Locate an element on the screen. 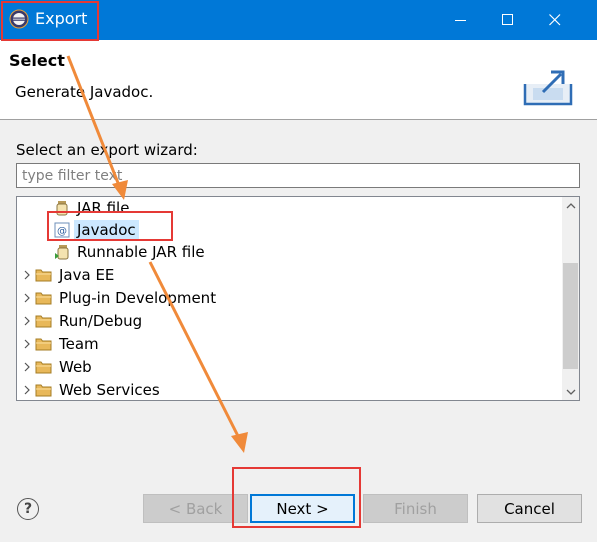 The image size is (597, 542). eclipse-icon is located at coordinates (19, 19).